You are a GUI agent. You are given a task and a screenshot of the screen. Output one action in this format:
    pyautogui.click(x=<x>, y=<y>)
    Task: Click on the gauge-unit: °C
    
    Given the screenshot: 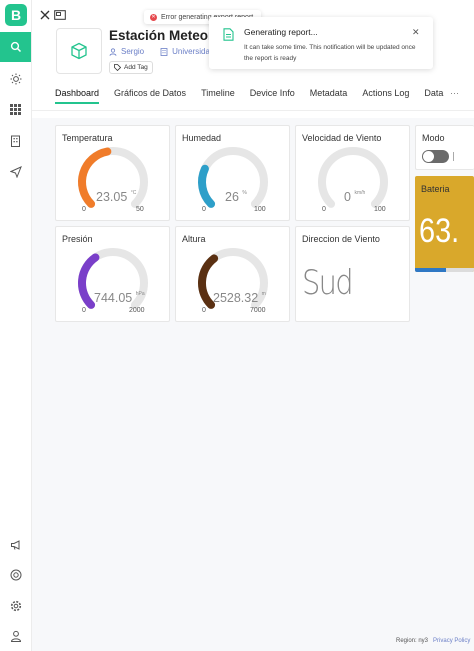 What is the action you would take?
    pyautogui.click(x=133, y=193)
    